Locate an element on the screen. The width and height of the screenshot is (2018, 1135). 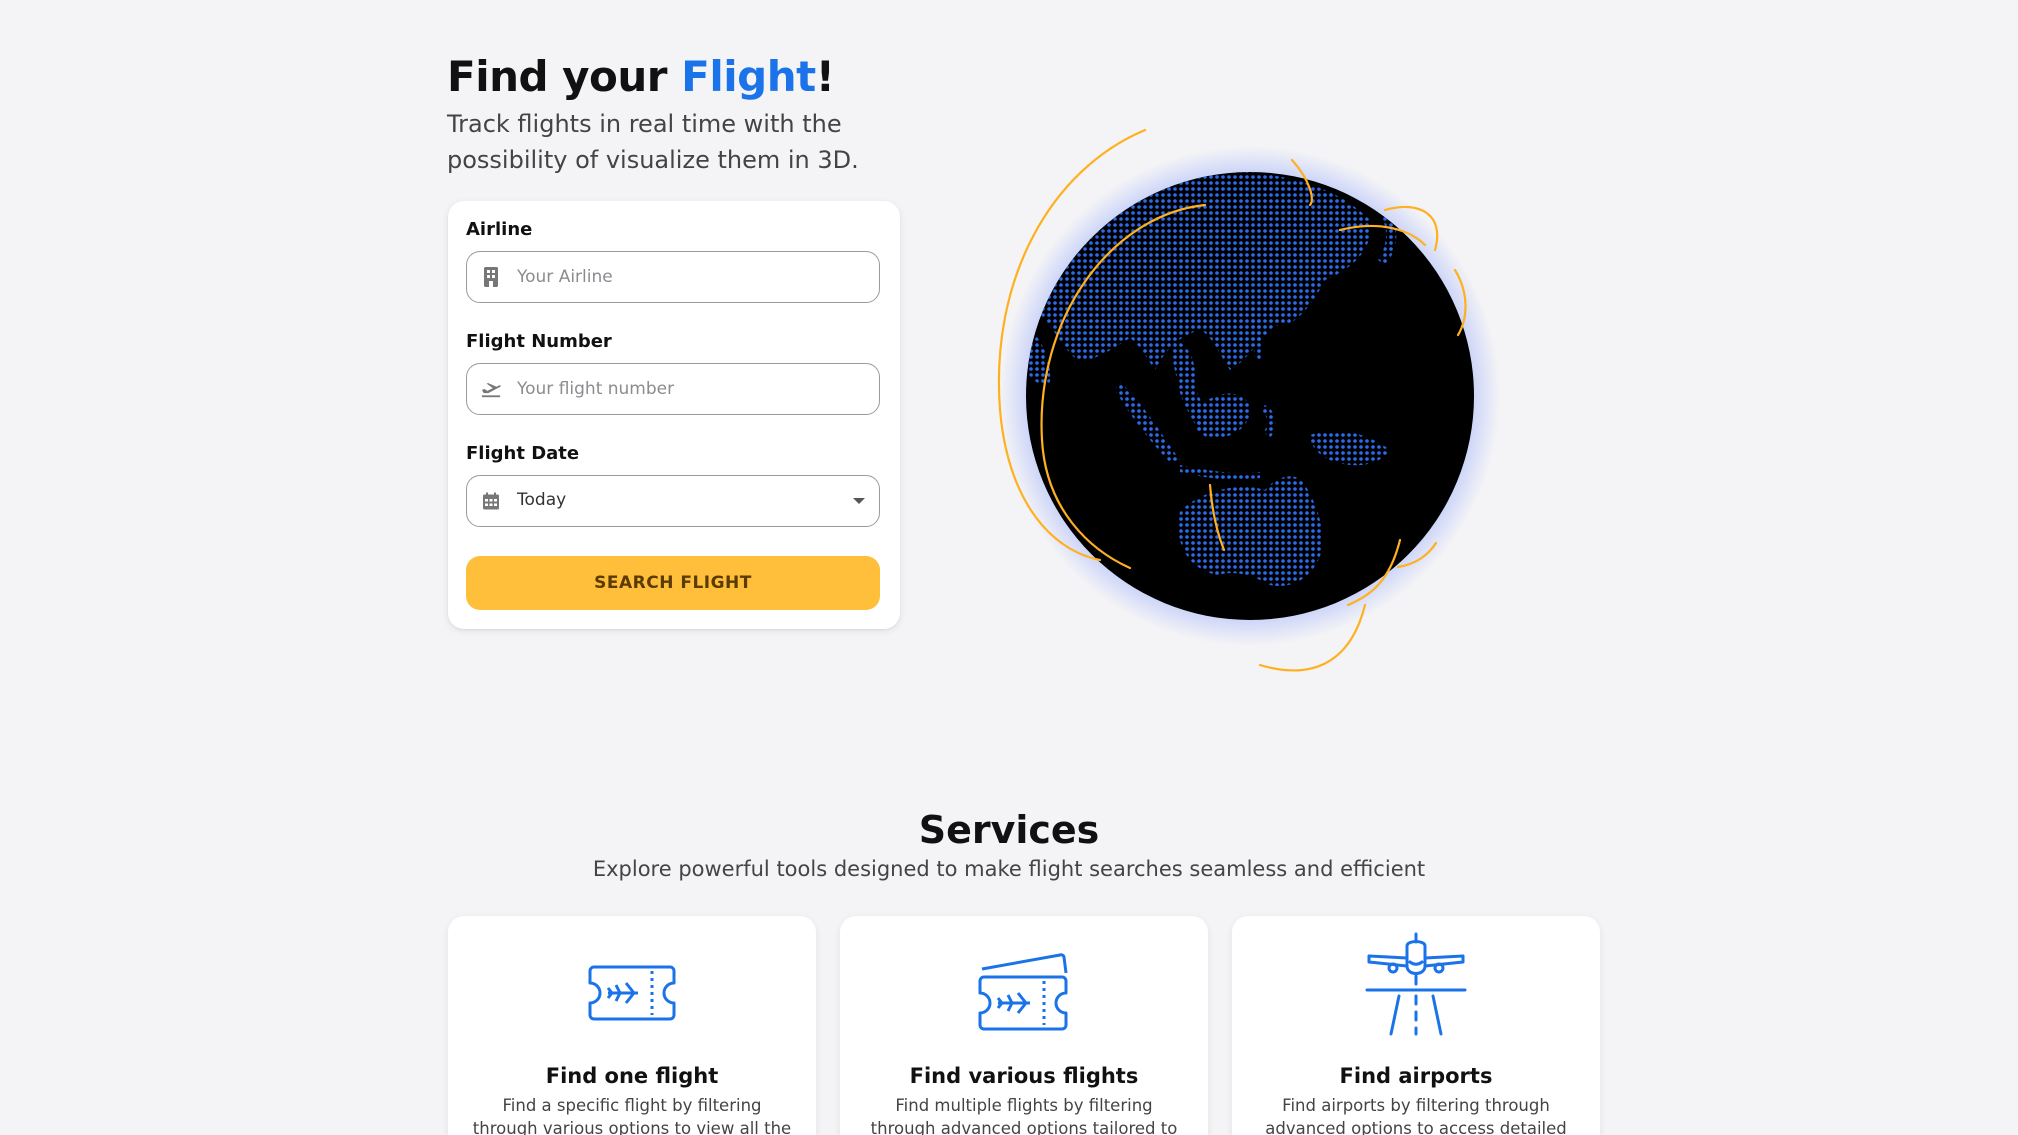
airline-label: Airline is located at coordinates (499, 229).